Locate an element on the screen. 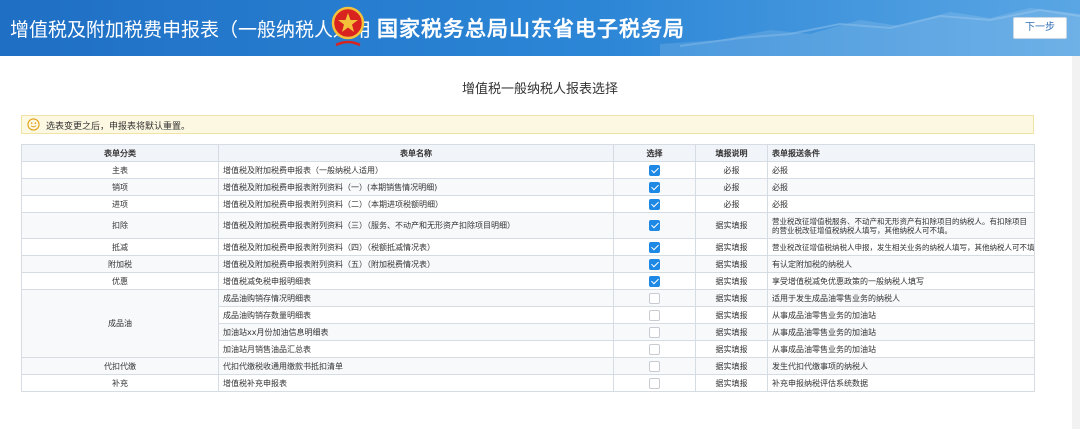 This screenshot has width=1080, height=429. header-form-name: 表单名称 is located at coordinates (416, 153).